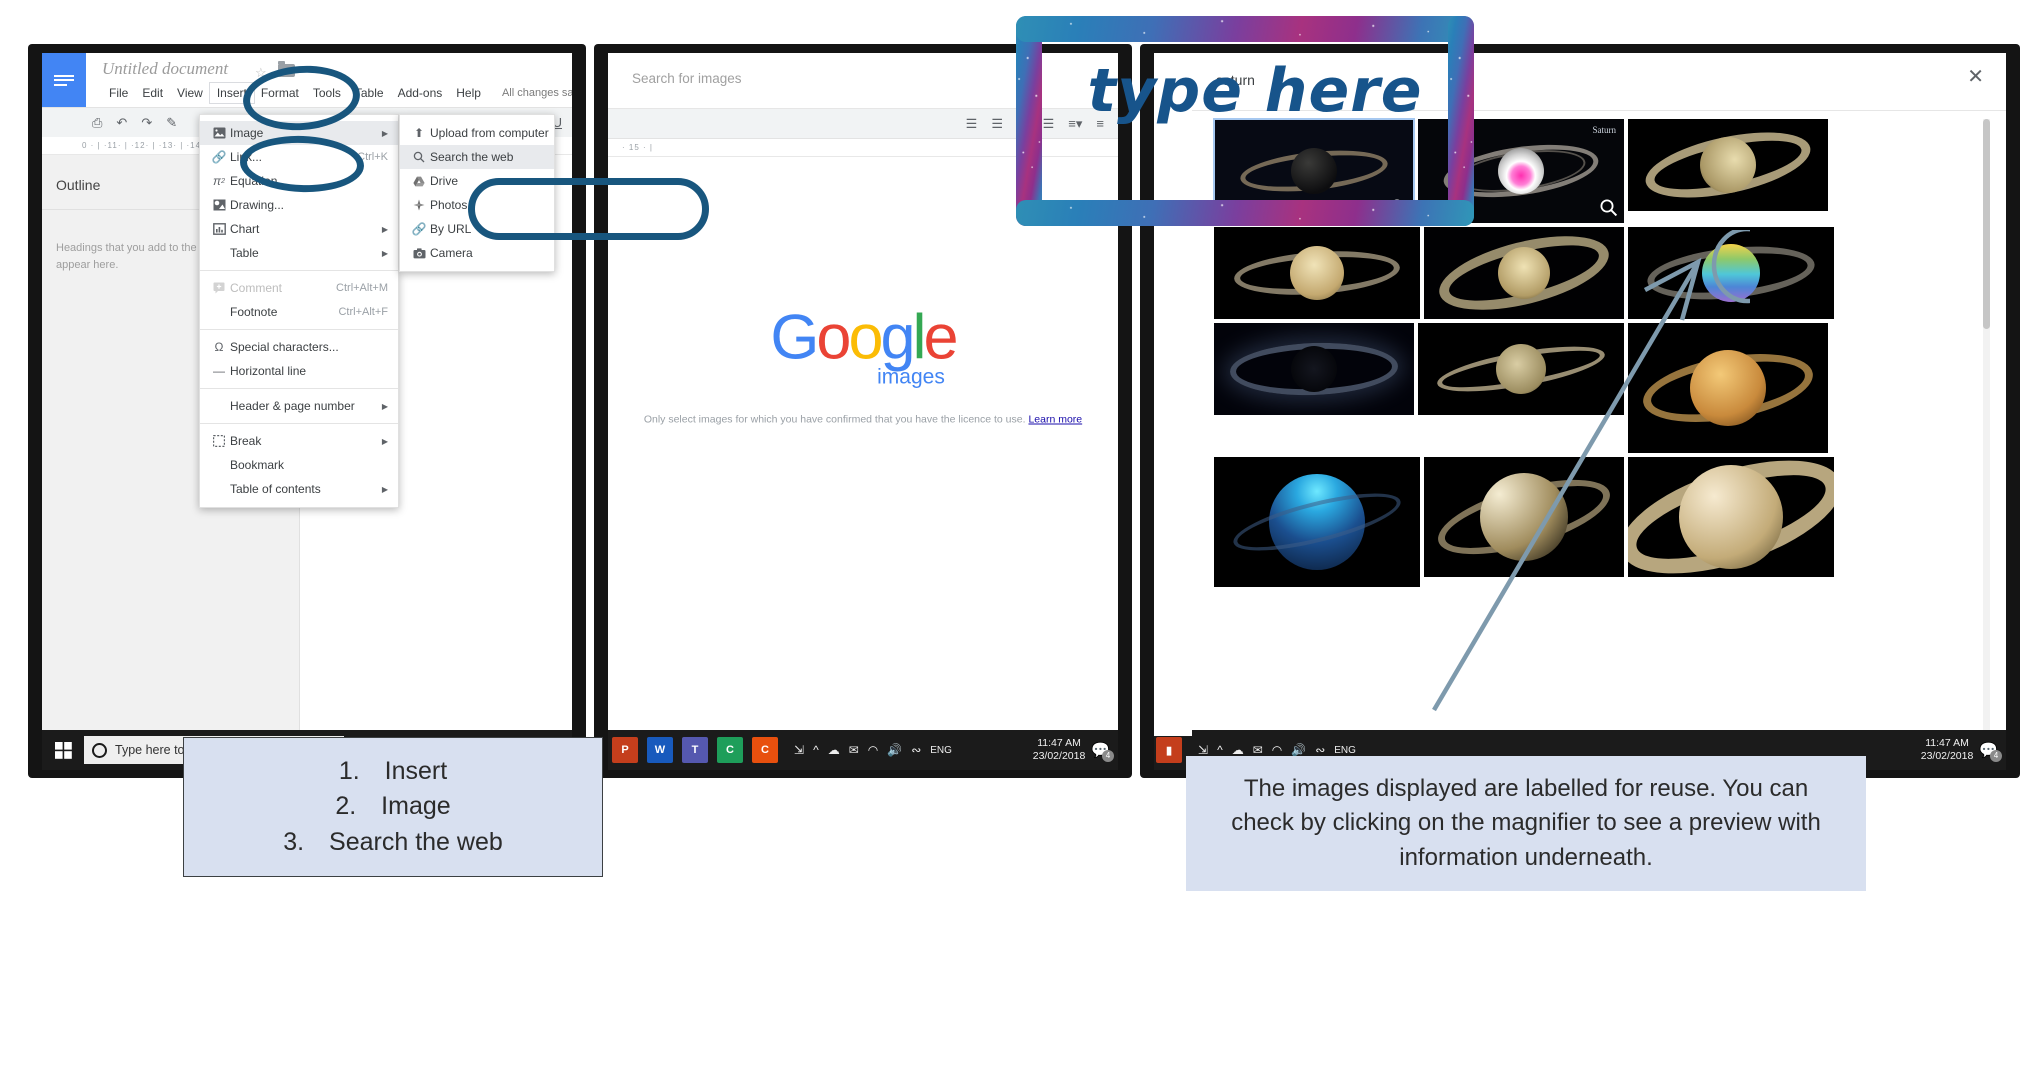 The height and width of the screenshot is (1077, 2037). What do you see at coordinates (299, 489) in the screenshot?
I see `menu-item-table-of-contents: Table of contents ▶` at bounding box center [299, 489].